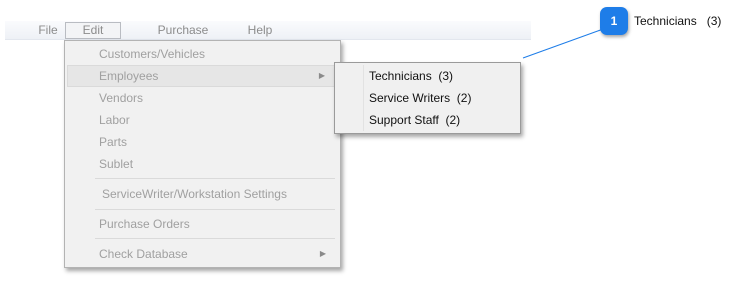 The image size is (741, 287). What do you see at coordinates (202, 194) in the screenshot?
I see `menu-item-servicewriter-settings: ServiceWriter/Workstation Settings` at bounding box center [202, 194].